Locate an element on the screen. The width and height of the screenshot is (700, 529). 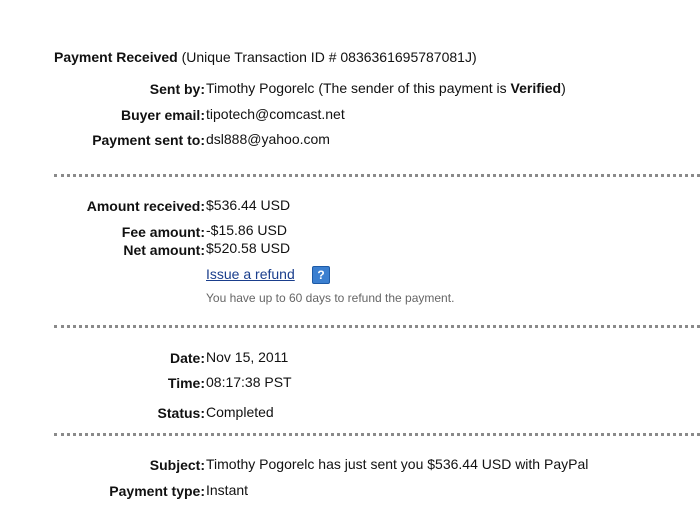
question-mark-icon: ? is located at coordinates (321, 275).